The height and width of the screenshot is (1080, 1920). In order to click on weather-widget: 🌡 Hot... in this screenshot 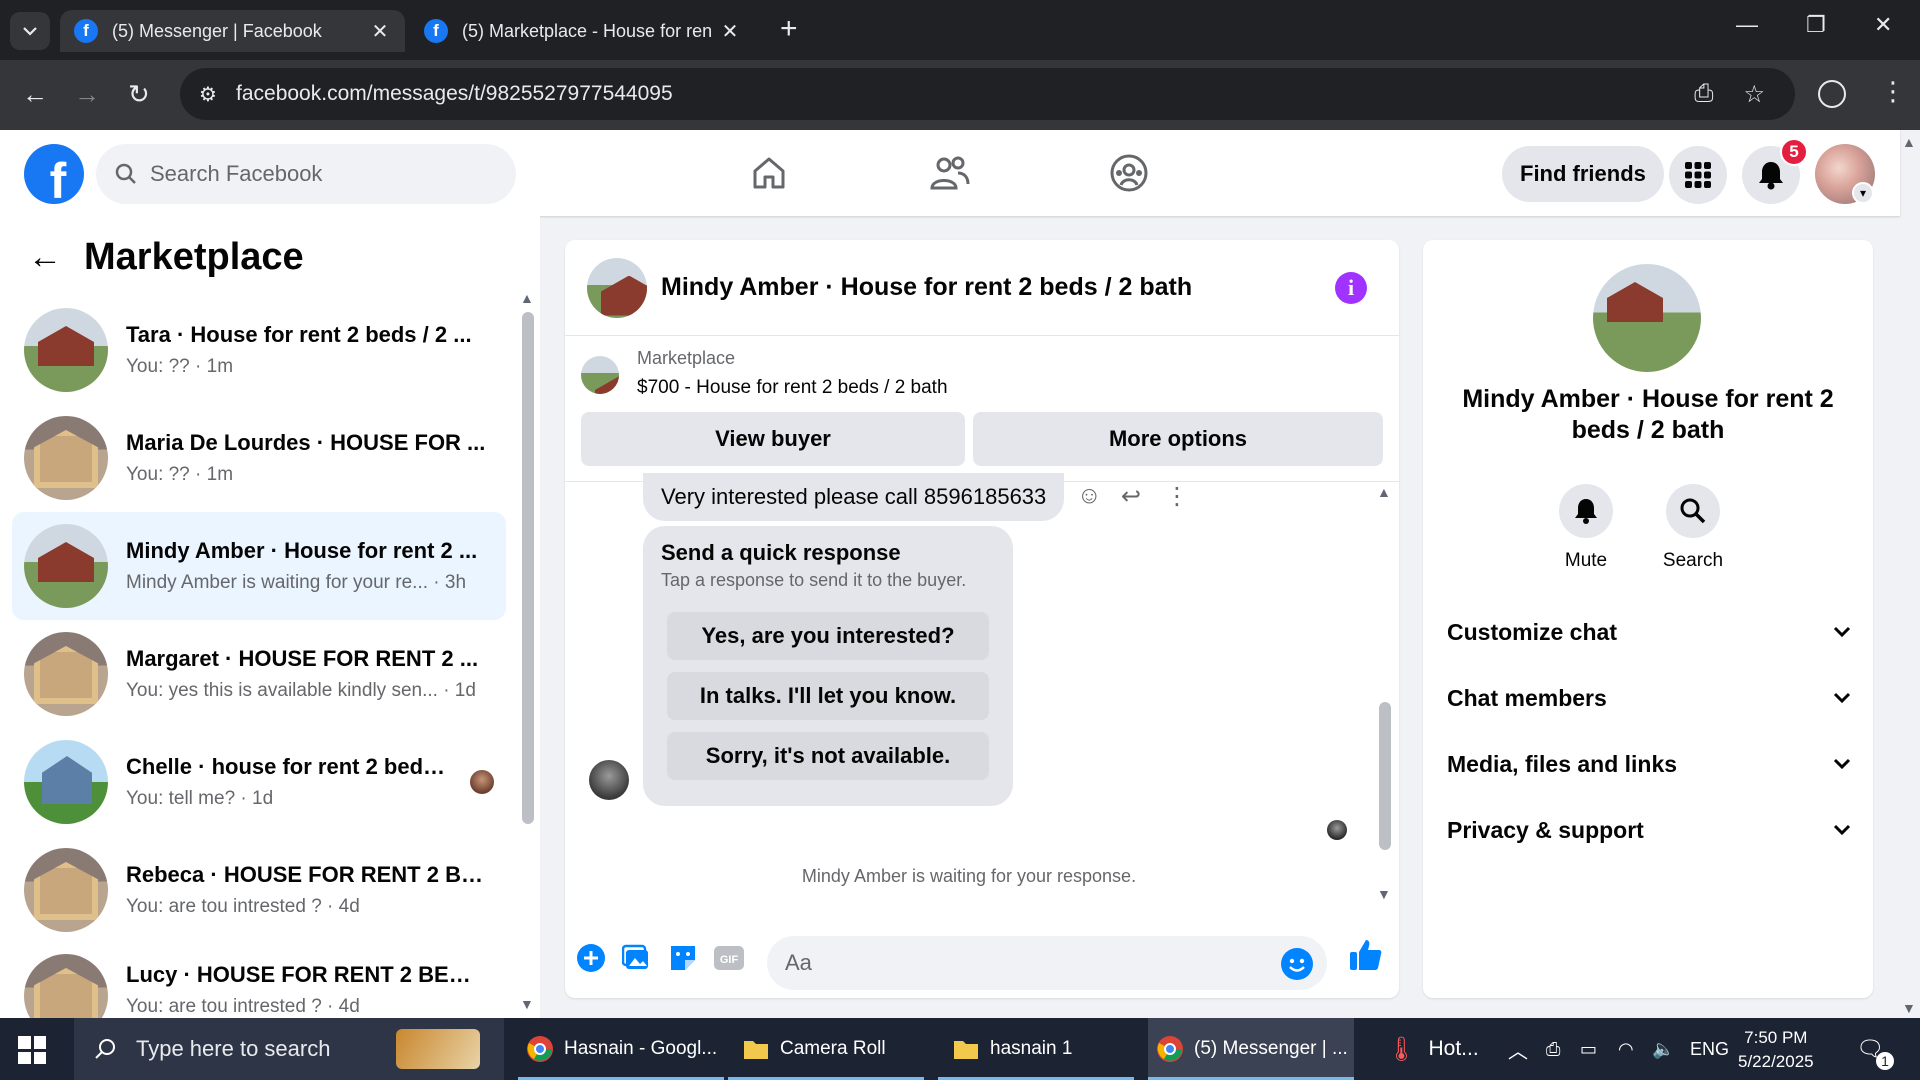, I will do `click(1432, 1049)`.